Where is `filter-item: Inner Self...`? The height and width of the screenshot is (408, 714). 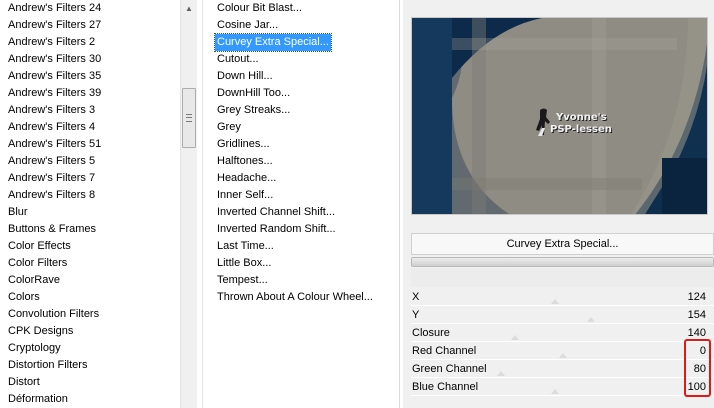
filter-item: Inner Self... is located at coordinates (245, 195).